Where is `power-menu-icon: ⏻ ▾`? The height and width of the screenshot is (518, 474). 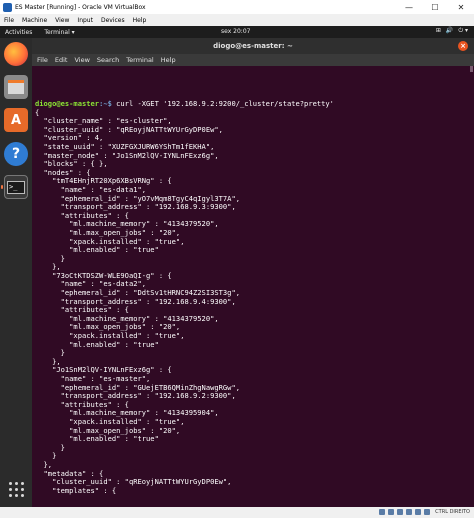
power-menu-icon: ⏻ ▾ is located at coordinates (463, 30).